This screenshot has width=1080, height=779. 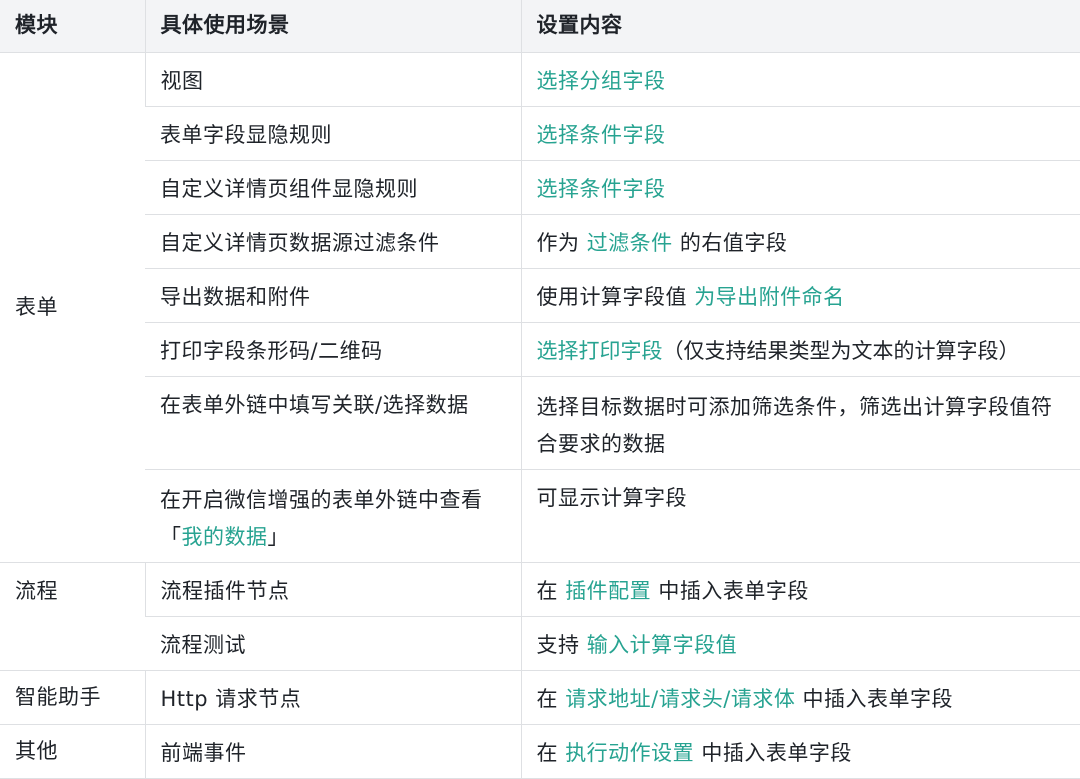 What do you see at coordinates (630, 243) in the screenshot?
I see `setting-link: 过滤条件` at bounding box center [630, 243].